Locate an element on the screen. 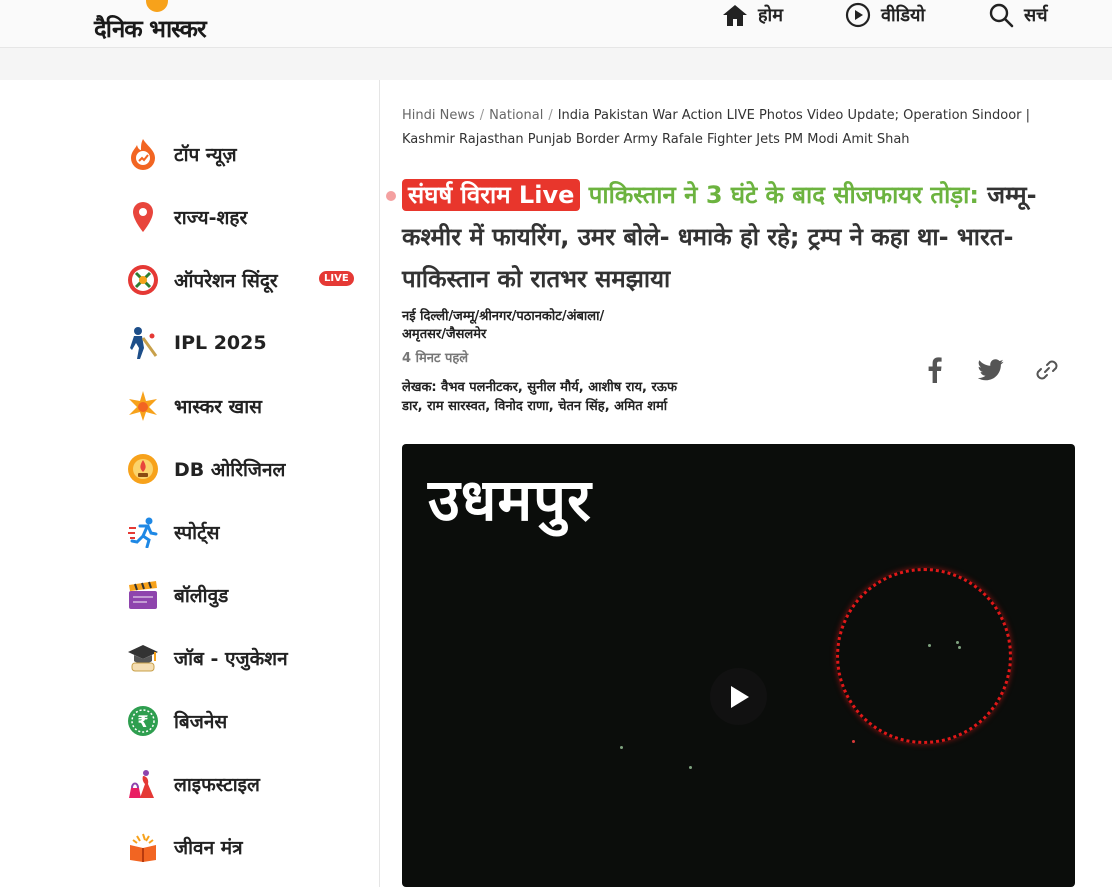 This screenshot has width=1112, height=887. sidebar-item-db-original: DB ओरिजिनल is located at coordinates (246, 468).